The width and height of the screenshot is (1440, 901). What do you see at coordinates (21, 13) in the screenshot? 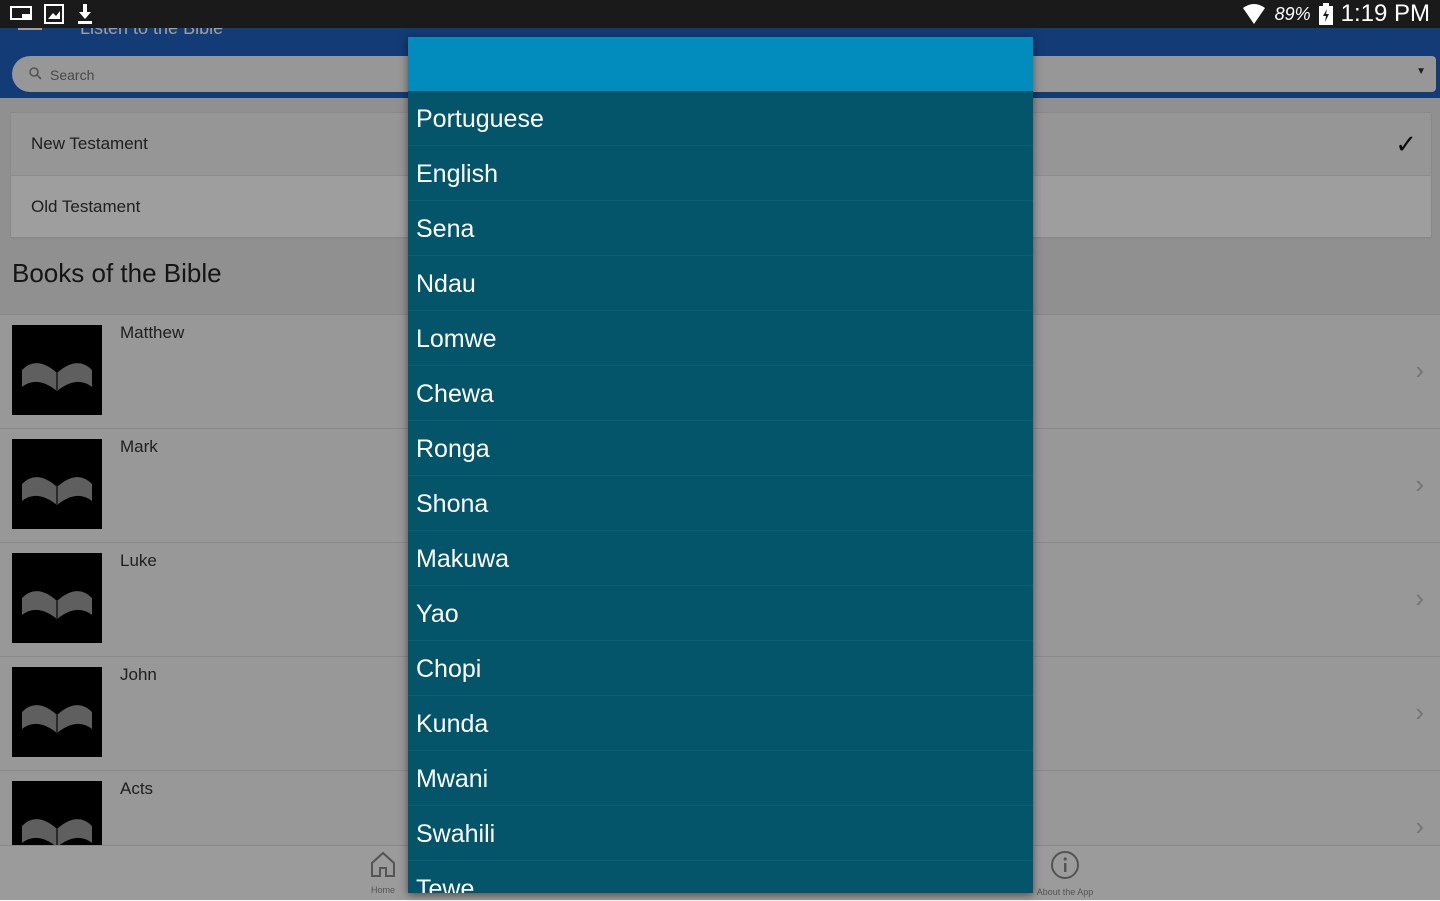
I see `cast-icon` at bounding box center [21, 13].